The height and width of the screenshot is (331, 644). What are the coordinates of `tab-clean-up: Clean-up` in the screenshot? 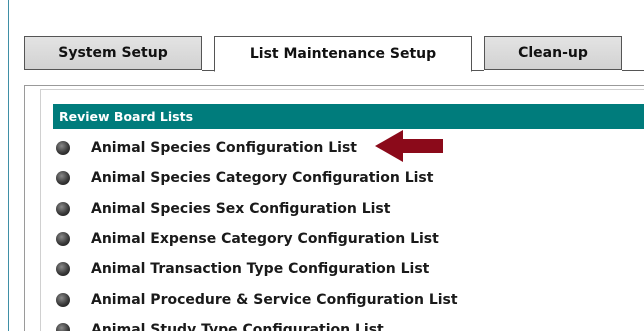 It's located at (553, 53).